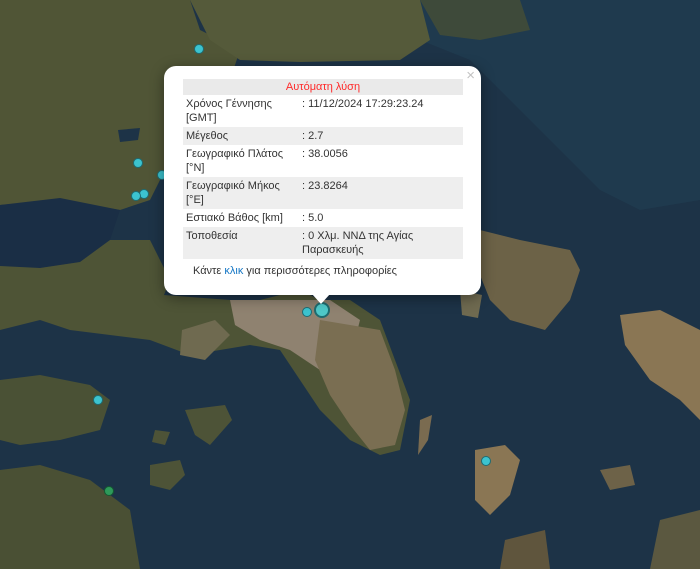 This screenshot has width=700, height=569. What do you see at coordinates (209, 271) in the screenshot?
I see `more-info-prefix: Κάντε` at bounding box center [209, 271].